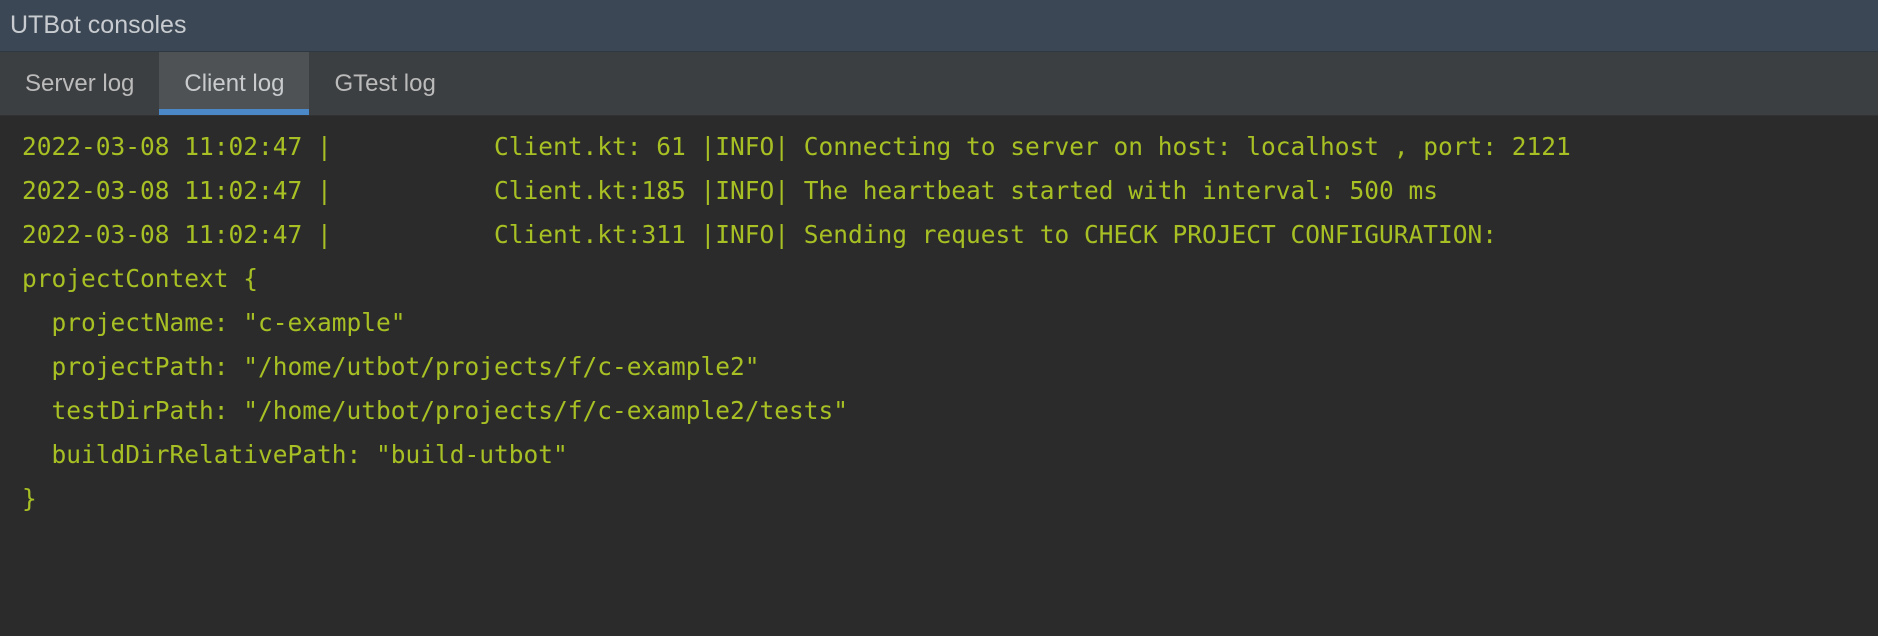 Image resolution: width=1878 pixels, height=636 pixels. I want to click on log-line: }, so click(29, 498).